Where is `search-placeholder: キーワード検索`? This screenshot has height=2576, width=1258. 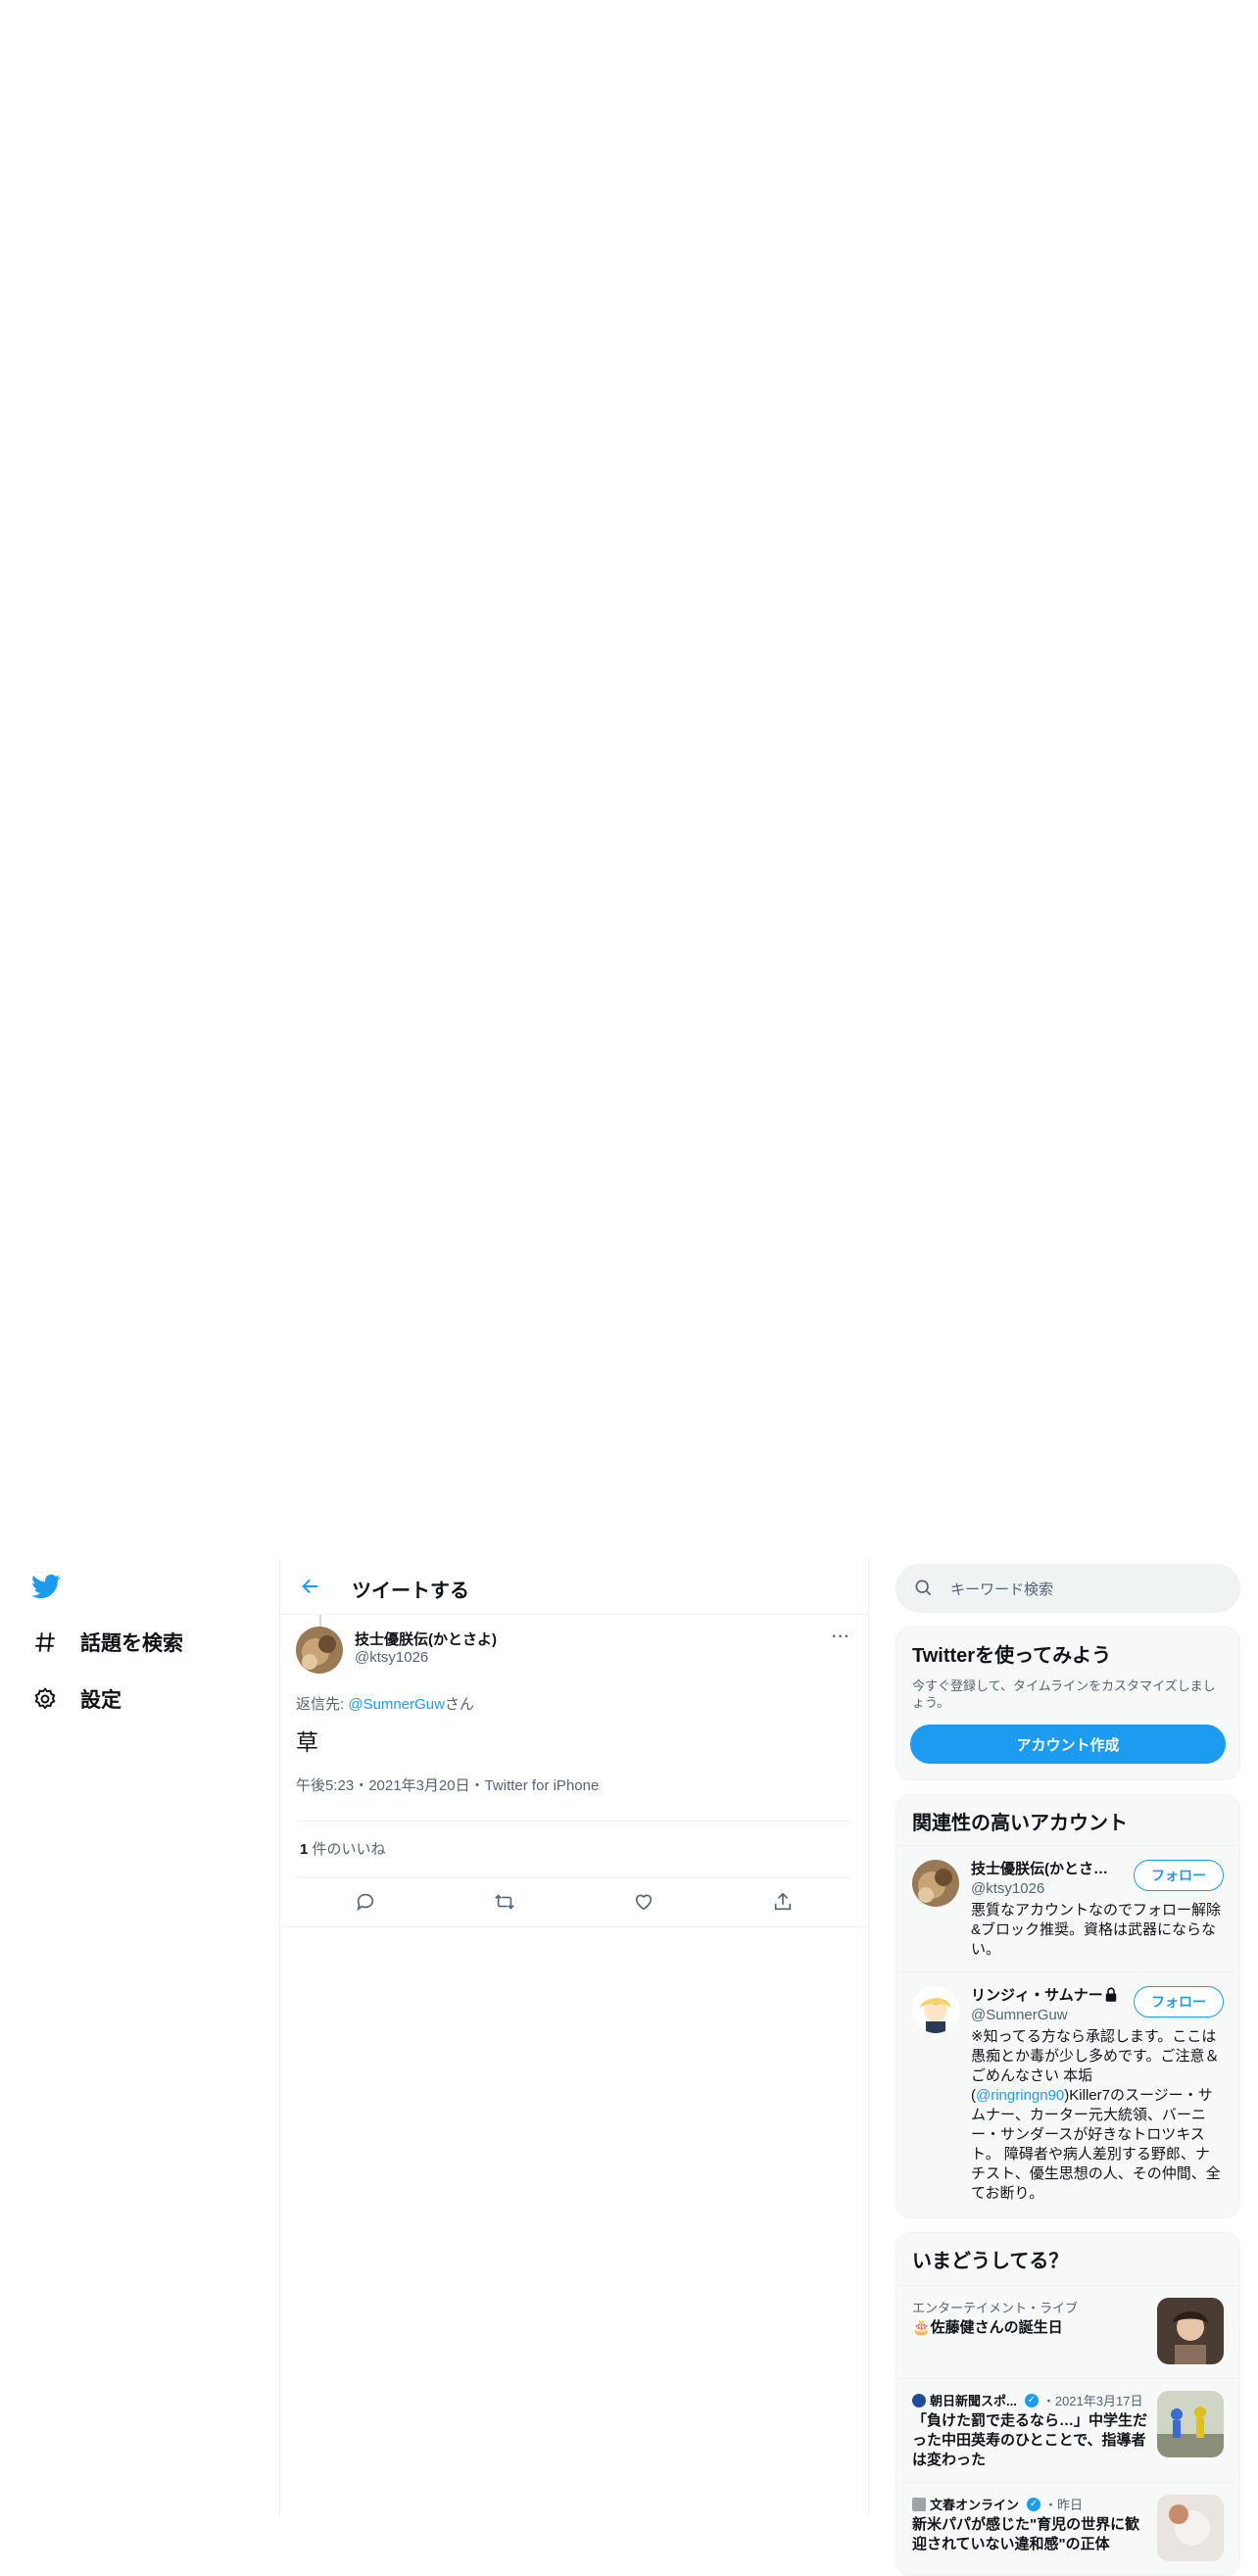 search-placeholder: キーワード検索 is located at coordinates (1002, 1589).